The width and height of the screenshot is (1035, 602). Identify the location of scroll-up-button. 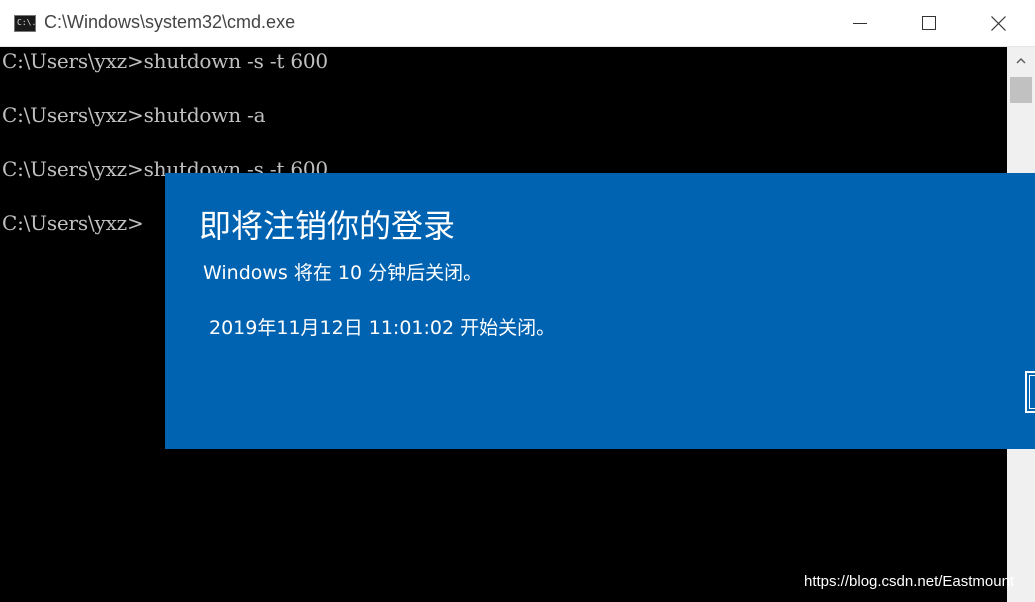
(1021, 61).